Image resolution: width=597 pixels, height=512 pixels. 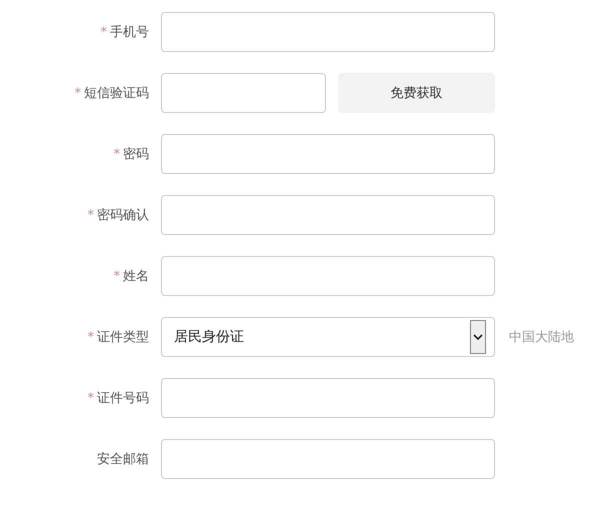 What do you see at coordinates (328, 337) in the screenshot?
I see `id-type-dropdown: 居民身份证` at bounding box center [328, 337].